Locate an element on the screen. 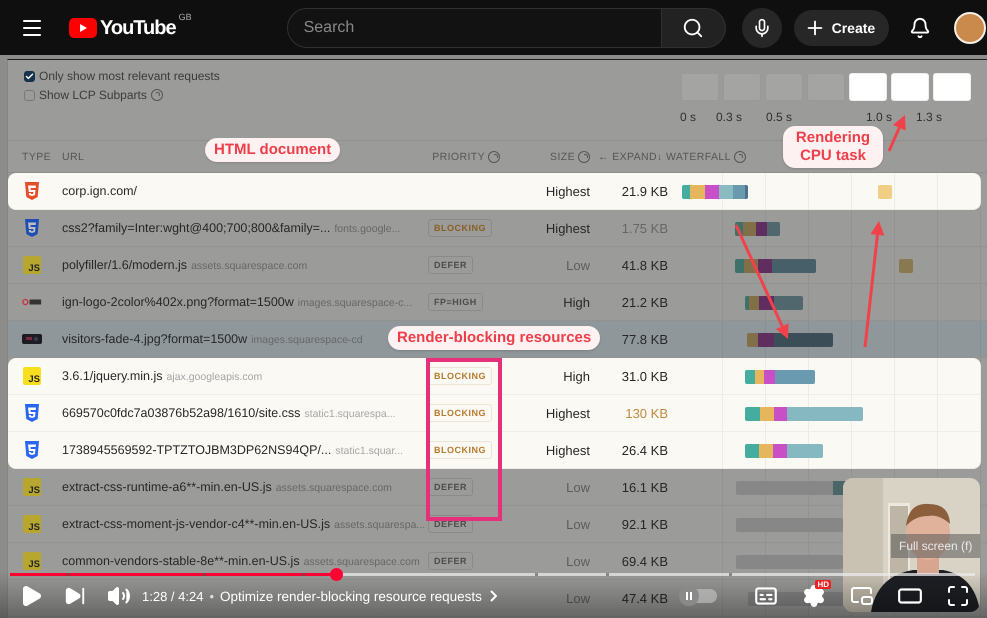 This screenshot has width=987, height=618. time-tick: 0.5 s is located at coordinates (780, 117).